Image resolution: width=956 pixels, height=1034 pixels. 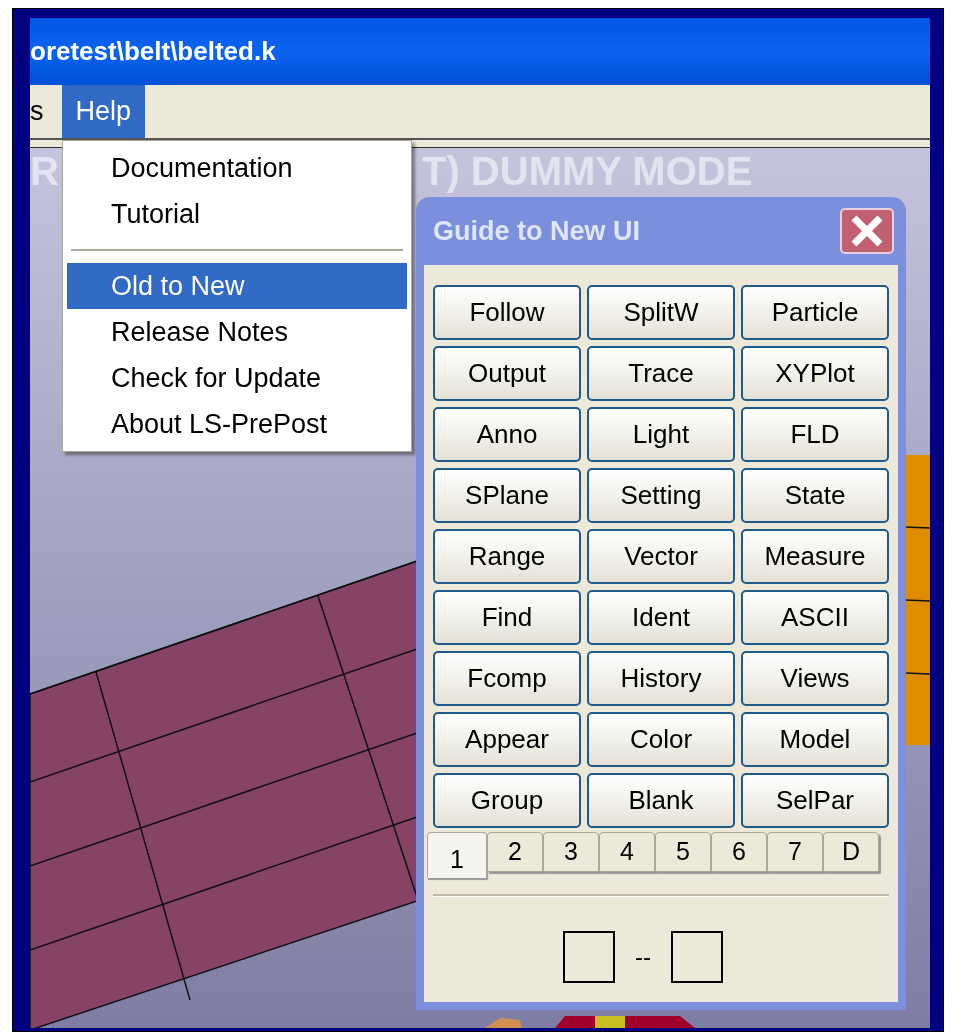 What do you see at coordinates (697, 957) in the screenshot?
I see `range-end-box` at bounding box center [697, 957].